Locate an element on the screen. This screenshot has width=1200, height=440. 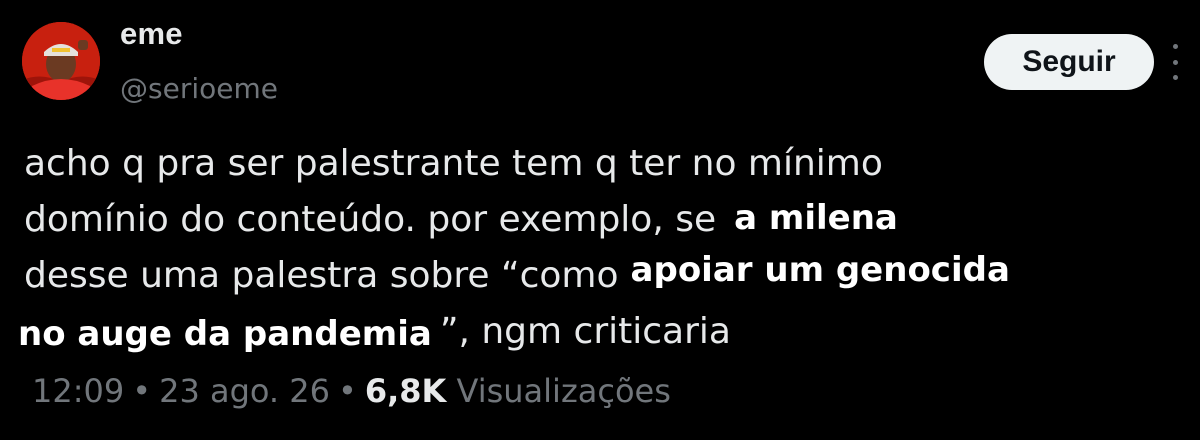
views-label: Visualizações is located at coordinates (563, 391).